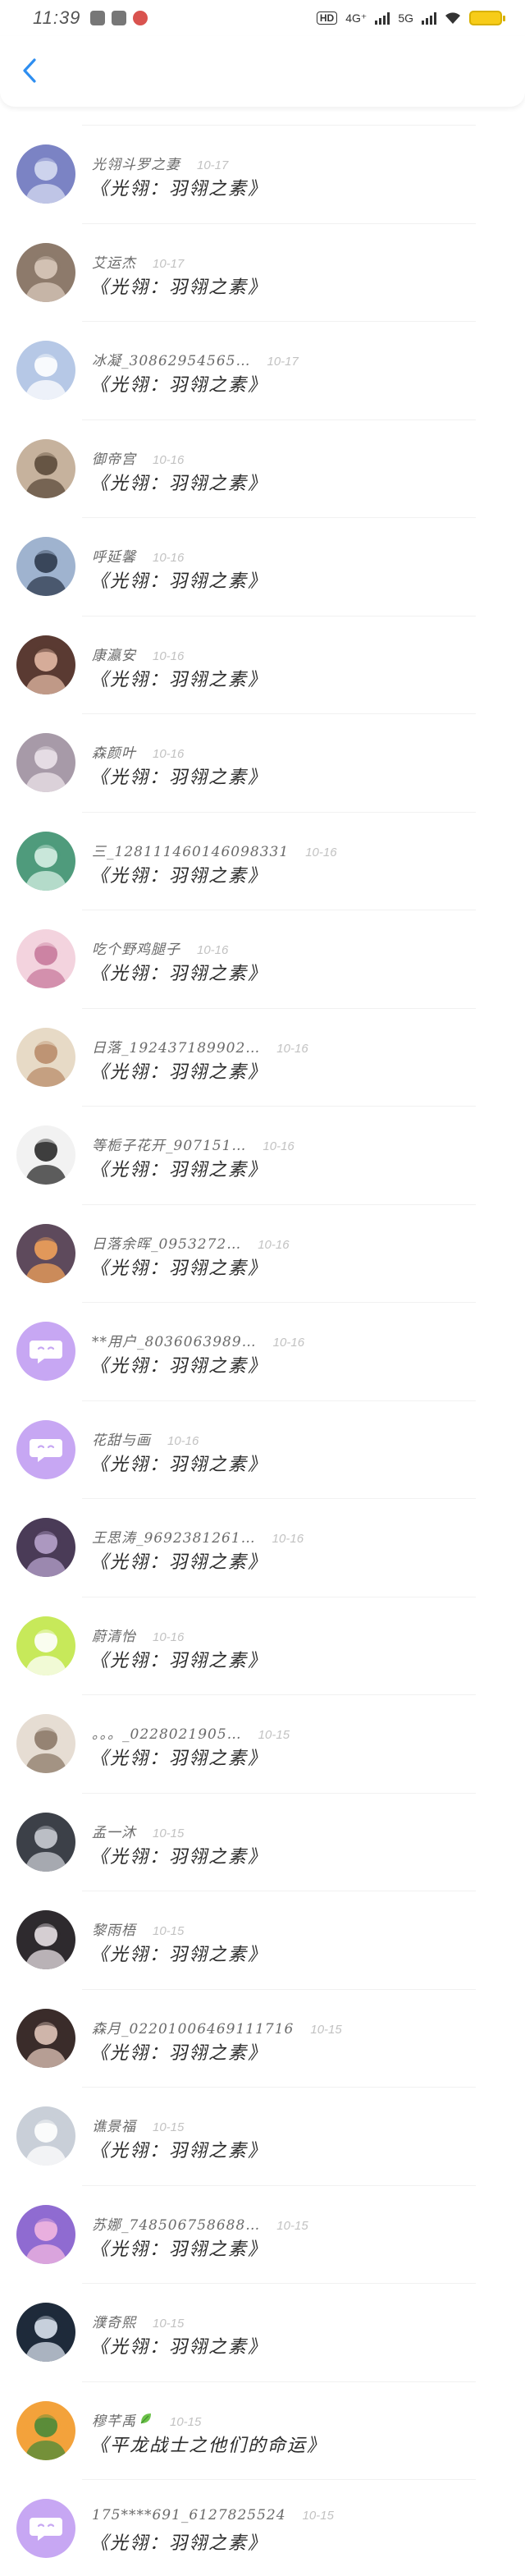  Describe the element at coordinates (263, 271) in the screenshot. I see `comment-item: 艾运杰 10-17 《光翎：羽翎之素》` at that location.